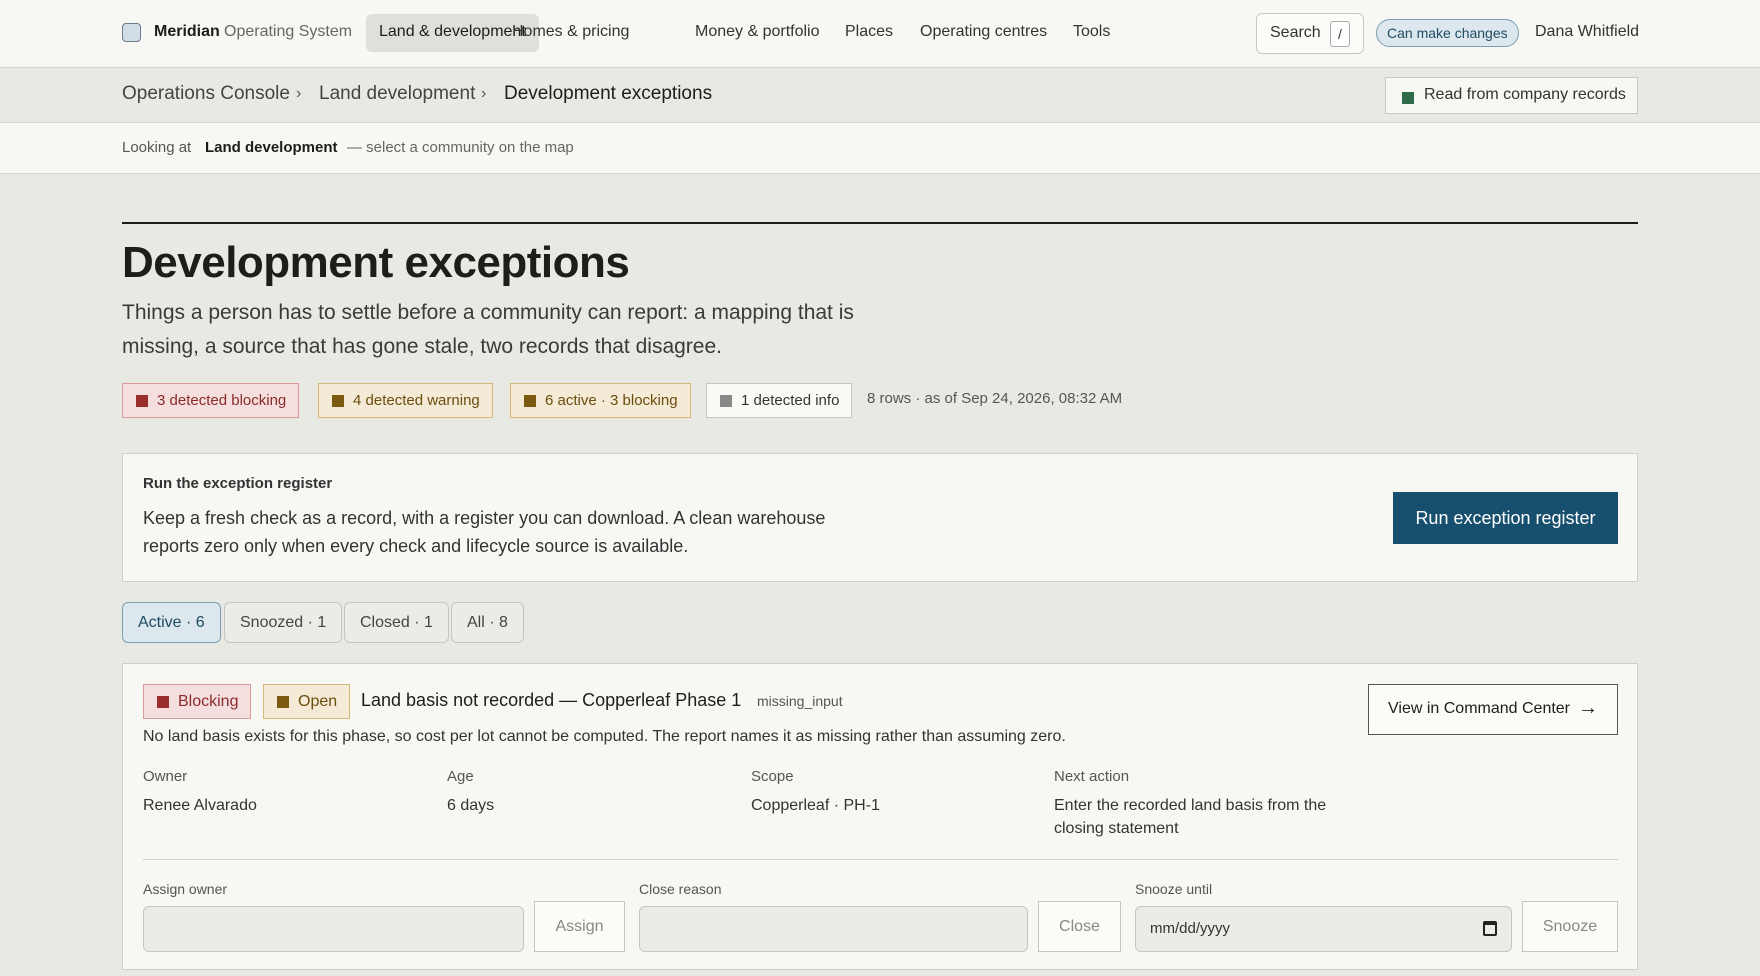 Image resolution: width=1760 pixels, height=976 pixels. Describe the element at coordinates (460, 776) in the screenshot. I see `field-label-age: Age` at that location.